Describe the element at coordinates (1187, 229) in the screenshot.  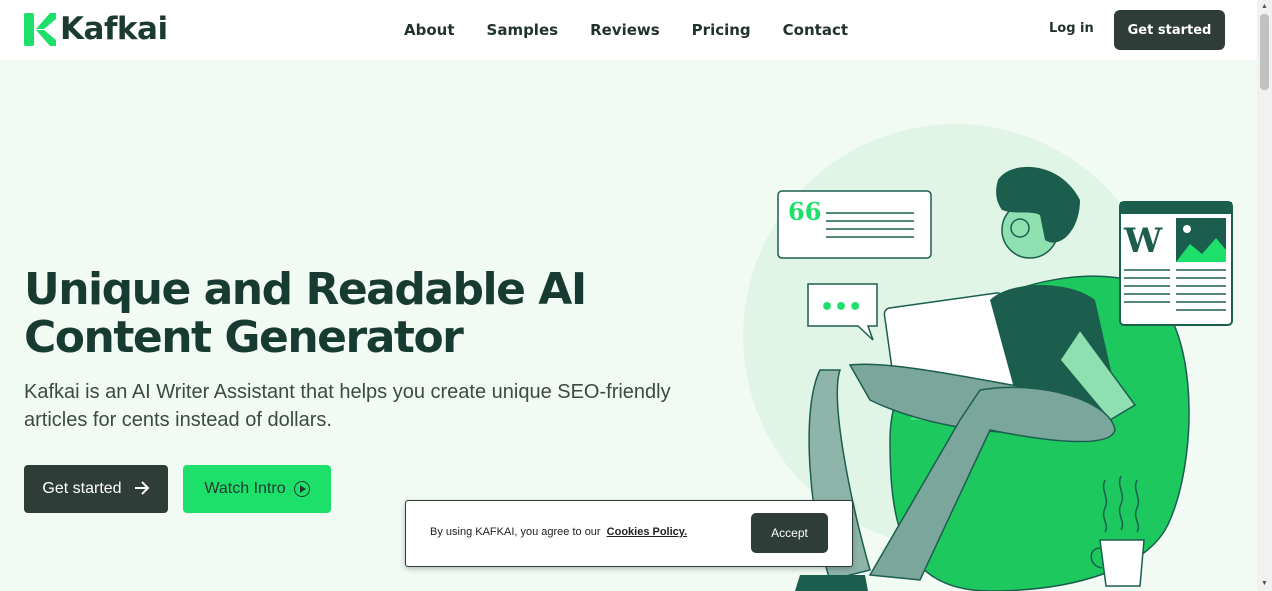
I see `document-sun-shape` at that location.